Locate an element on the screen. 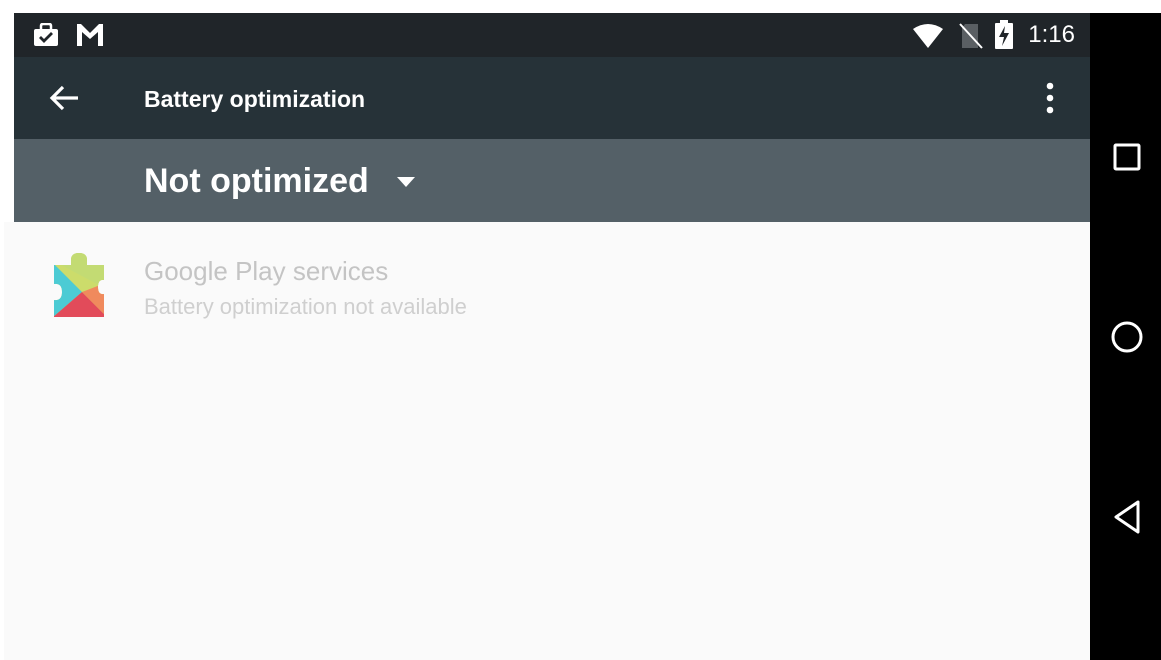  navigation-bar is located at coordinates (1125, 336).